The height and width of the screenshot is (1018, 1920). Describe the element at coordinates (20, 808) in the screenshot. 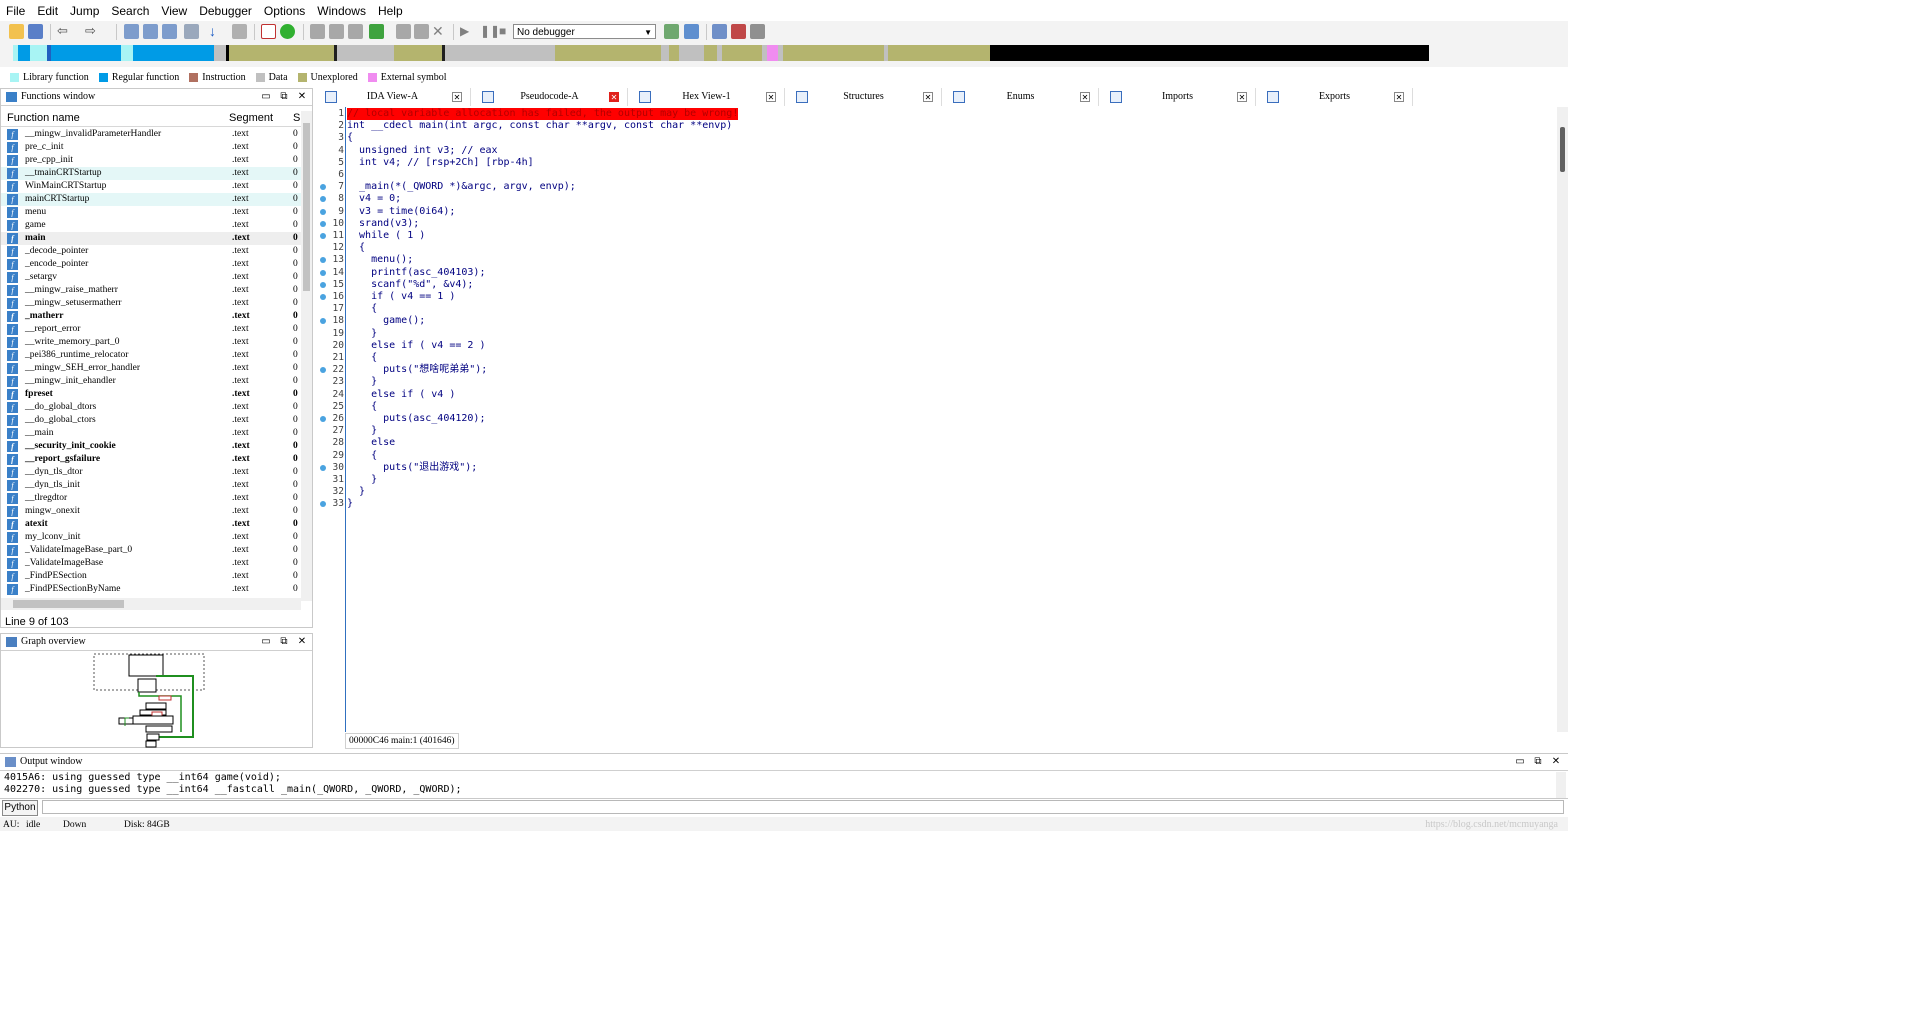

I see `python-language-button: Python` at that location.